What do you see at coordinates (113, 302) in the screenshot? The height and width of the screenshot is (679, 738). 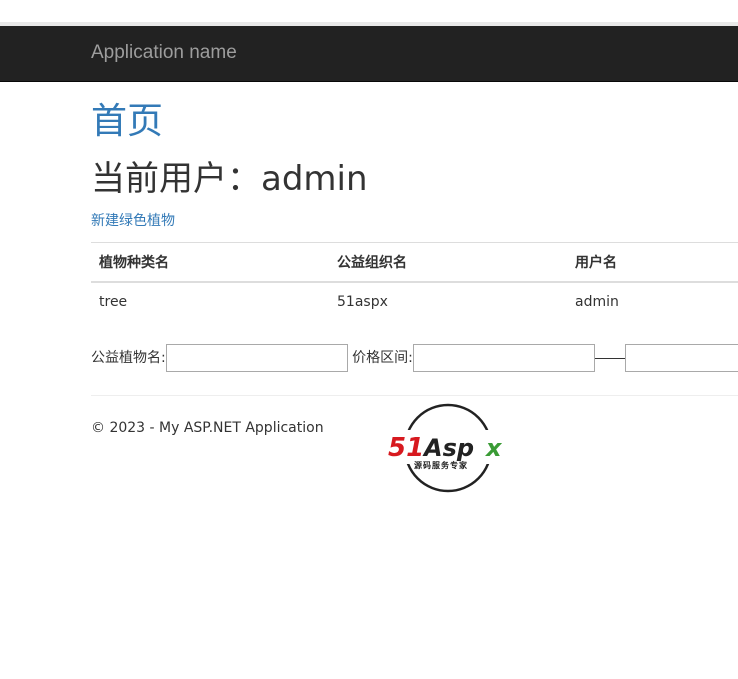 I see `cell-plant-type: tree` at bounding box center [113, 302].